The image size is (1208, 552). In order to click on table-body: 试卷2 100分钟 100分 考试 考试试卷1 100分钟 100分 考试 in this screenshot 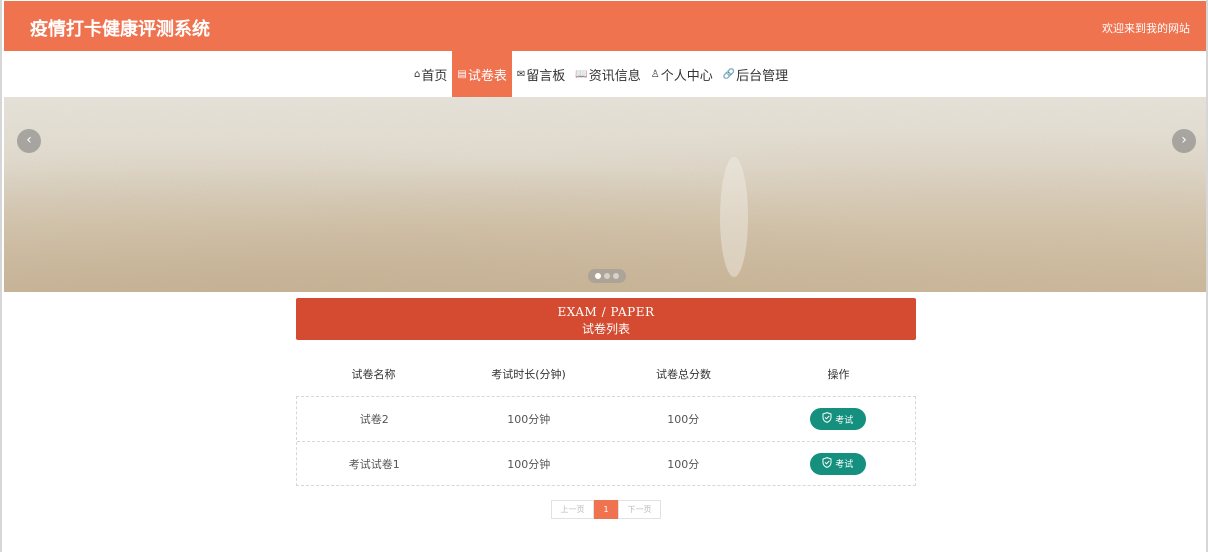, I will do `click(606, 441)`.